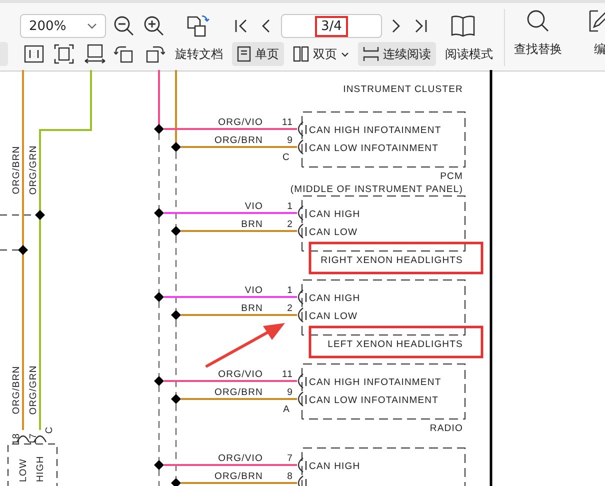 This screenshot has width=605, height=486. What do you see at coordinates (33, 439) in the screenshot?
I see `pin-number: 17` at bounding box center [33, 439].